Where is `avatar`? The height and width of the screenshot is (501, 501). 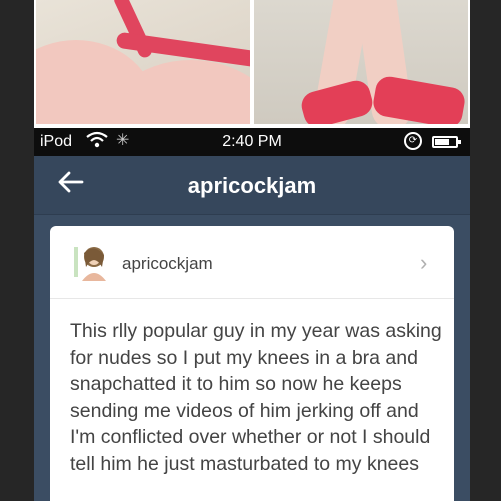 avatar is located at coordinates (91, 263).